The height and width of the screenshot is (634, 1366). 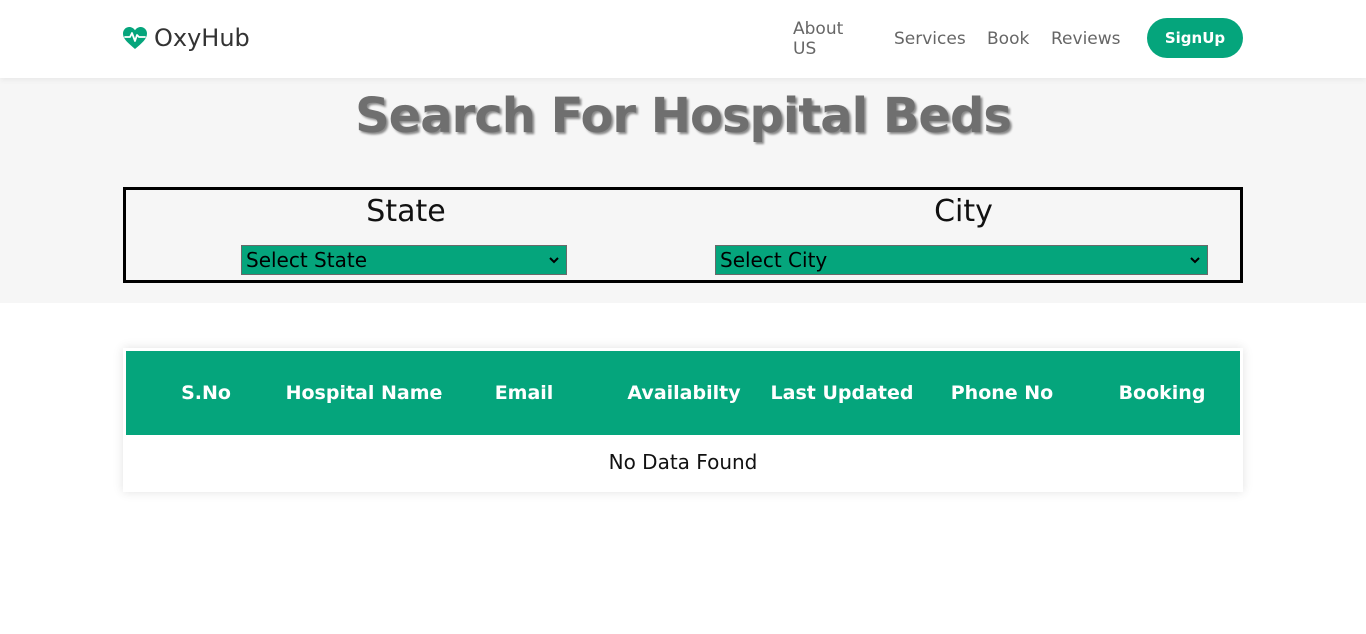 I want to click on column-header-email: Email, so click(x=524, y=393).